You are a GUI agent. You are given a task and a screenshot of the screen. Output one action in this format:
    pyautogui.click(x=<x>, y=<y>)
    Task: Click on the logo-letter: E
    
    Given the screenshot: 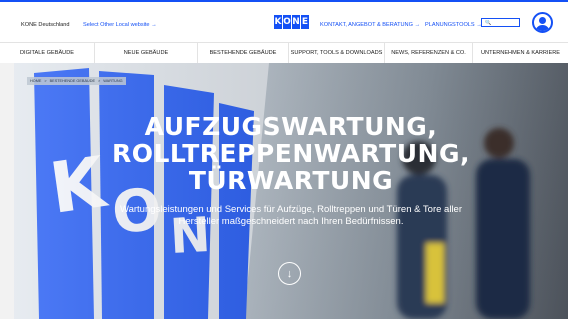 What is the action you would take?
    pyautogui.click(x=305, y=22)
    